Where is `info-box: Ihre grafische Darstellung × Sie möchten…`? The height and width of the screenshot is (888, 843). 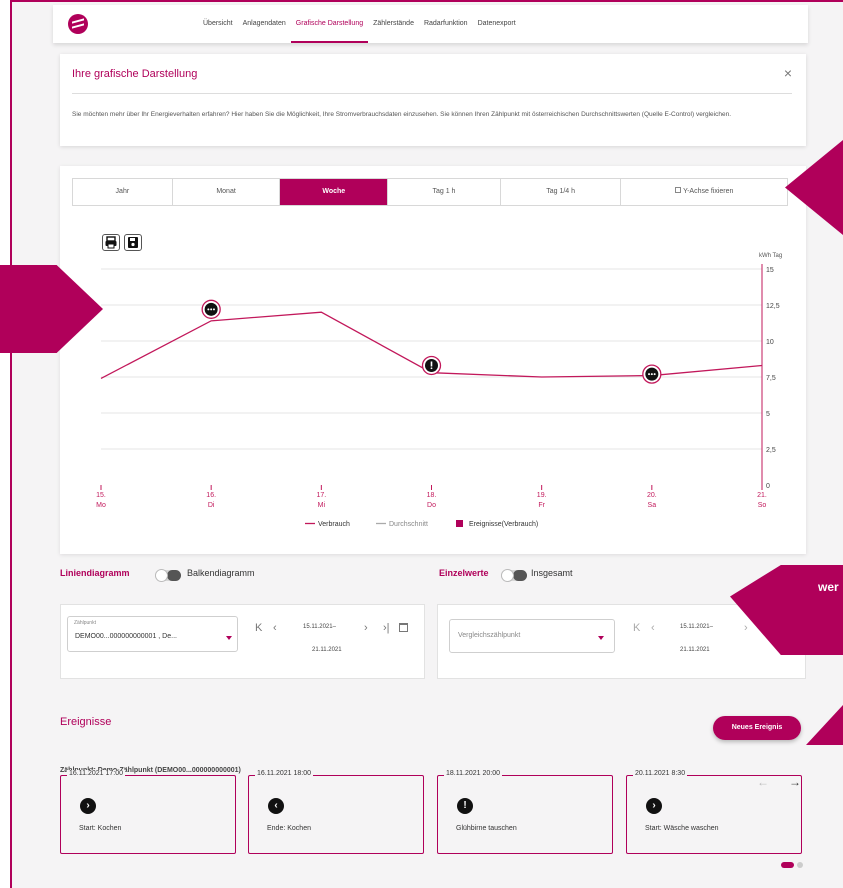 info-box: Ihre grafische Darstellung × Sie möchten… is located at coordinates (433, 100).